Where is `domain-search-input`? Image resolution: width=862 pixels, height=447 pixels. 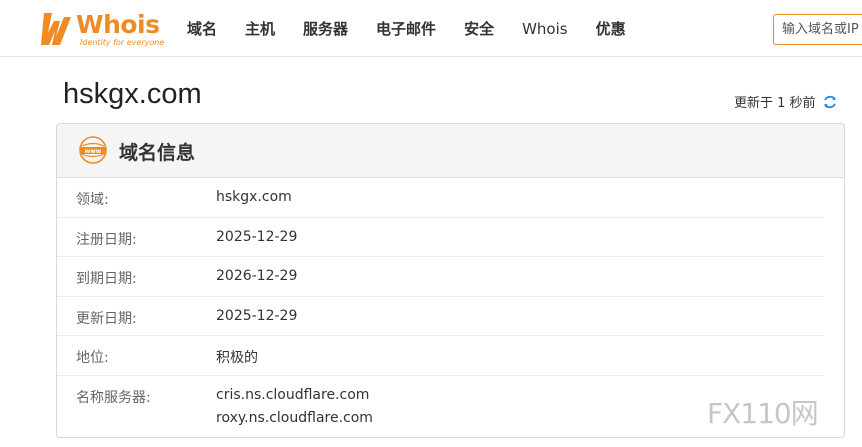
domain-search-input is located at coordinates (817, 29).